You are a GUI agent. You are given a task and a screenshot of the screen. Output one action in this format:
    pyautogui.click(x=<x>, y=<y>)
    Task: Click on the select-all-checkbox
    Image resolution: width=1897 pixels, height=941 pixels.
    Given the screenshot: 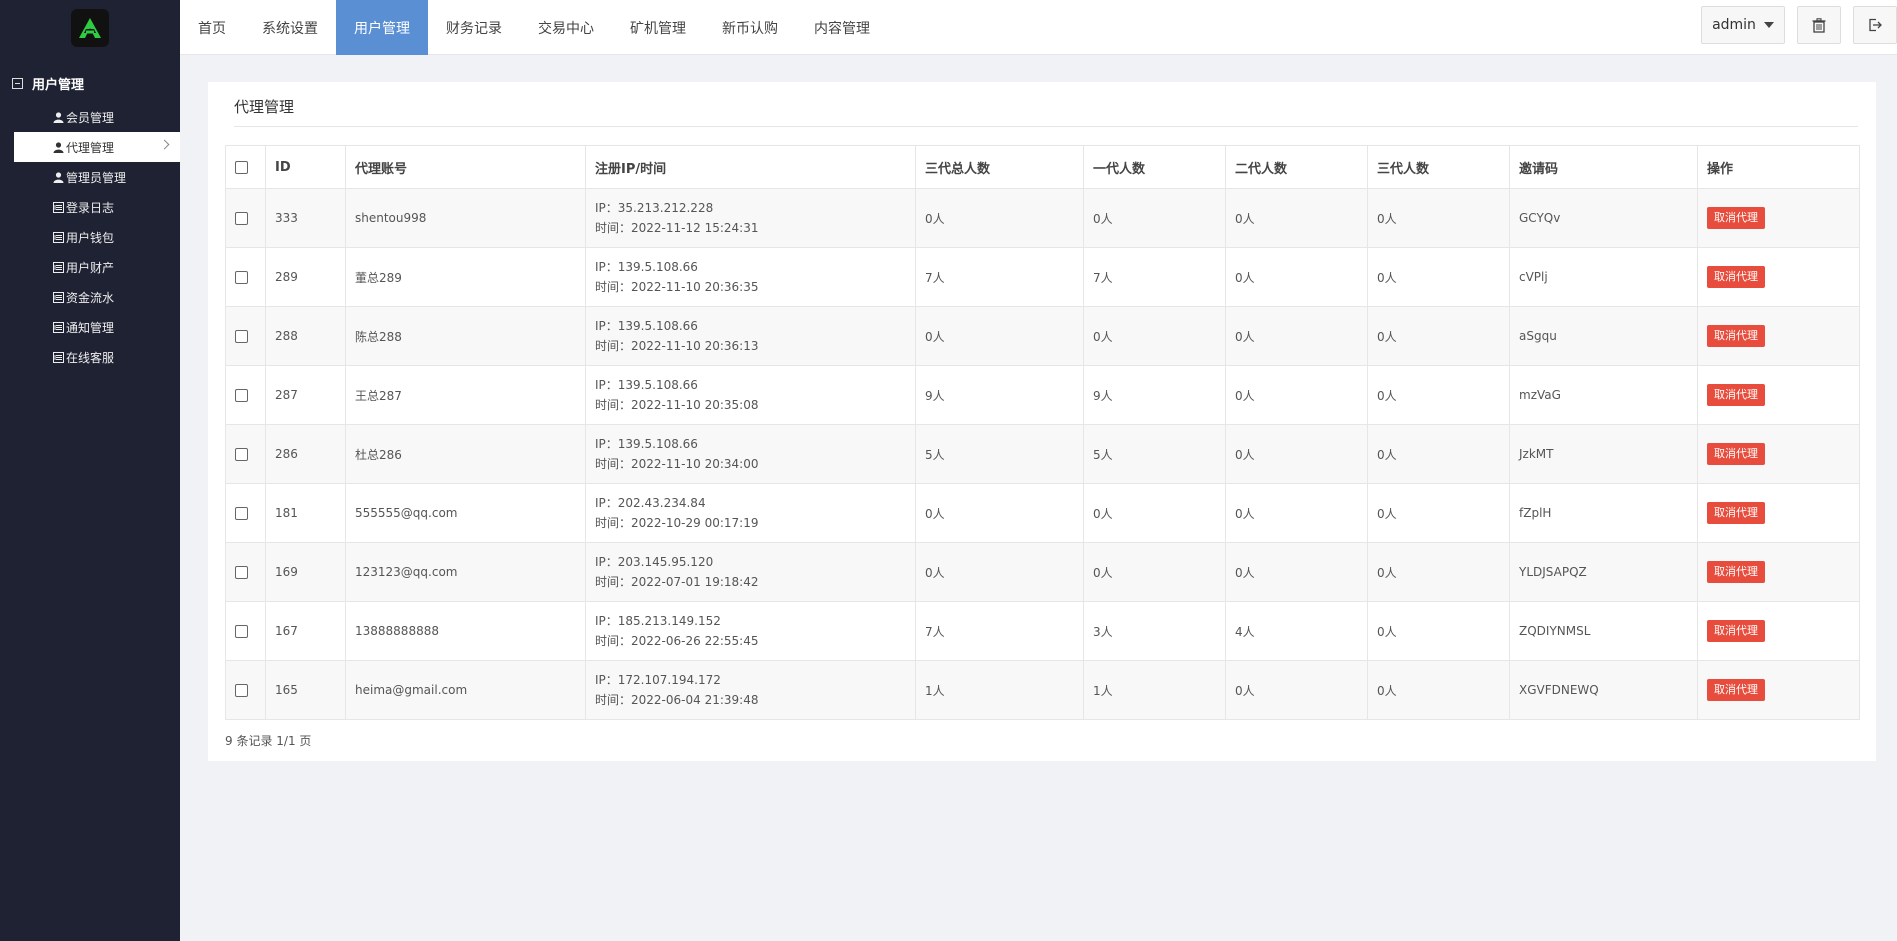 What is the action you would take?
    pyautogui.click(x=241, y=167)
    